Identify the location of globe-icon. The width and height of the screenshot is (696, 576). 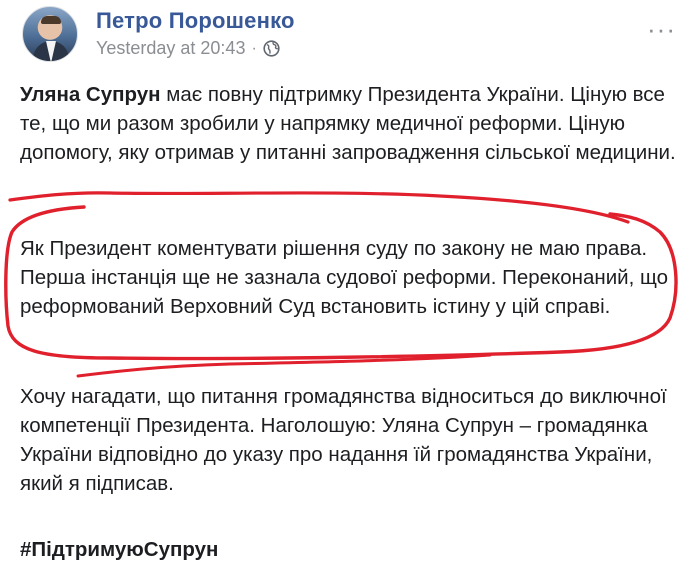
(271, 48).